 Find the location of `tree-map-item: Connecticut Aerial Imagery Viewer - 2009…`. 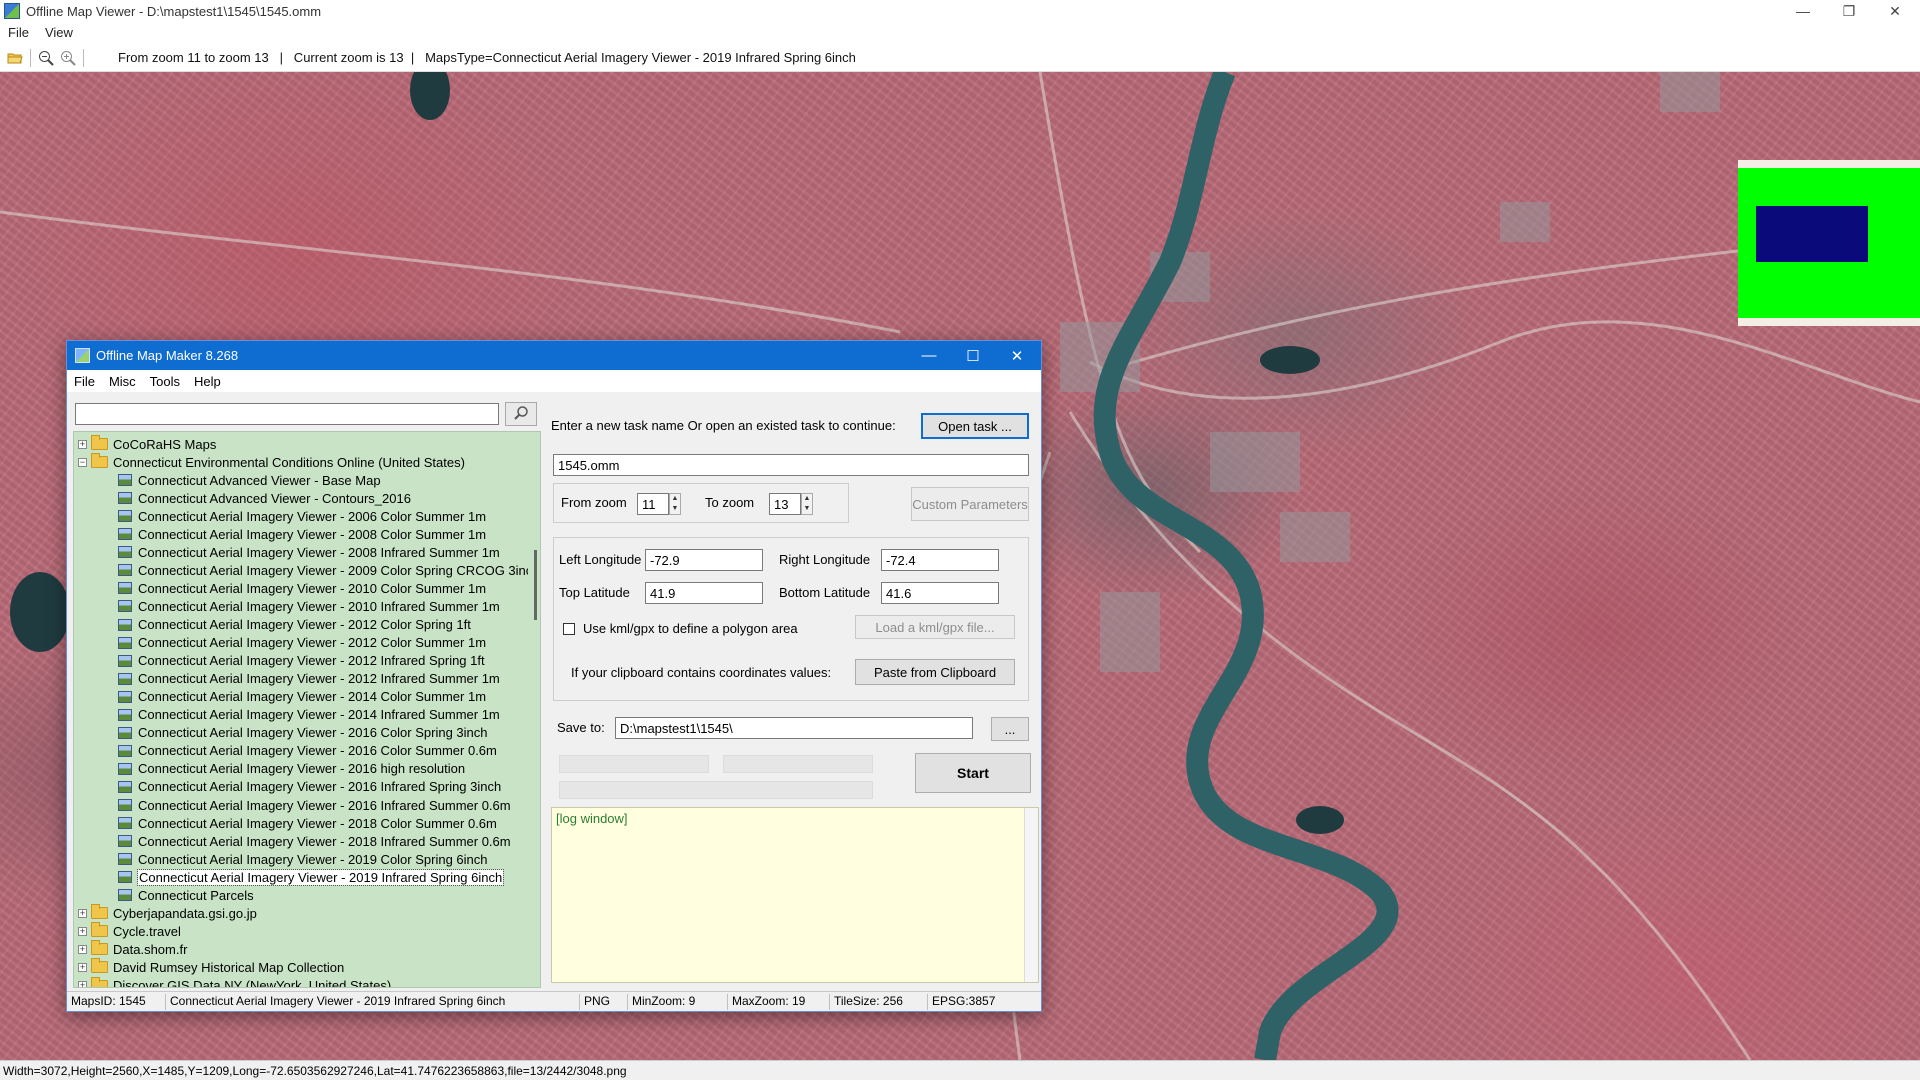

tree-map-item: Connecticut Aerial Imagery Viewer - 2009… is located at coordinates (329, 570).